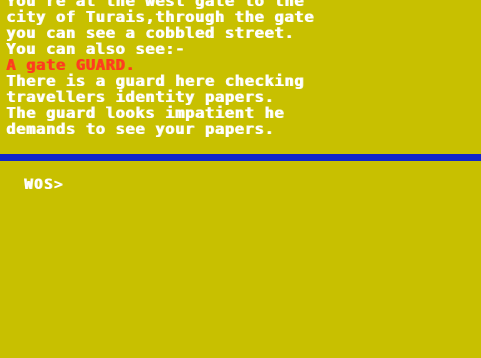 The image size is (481, 358). I want to click on command-prompt: WOS>, so click(236, 185).